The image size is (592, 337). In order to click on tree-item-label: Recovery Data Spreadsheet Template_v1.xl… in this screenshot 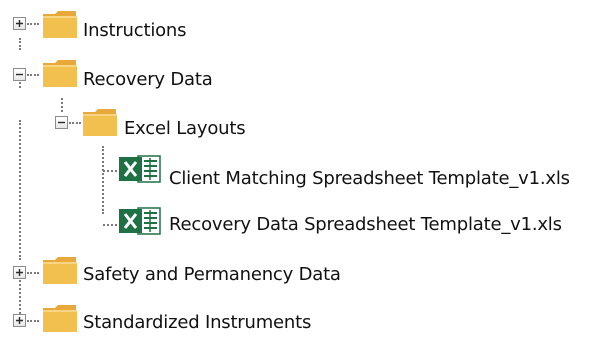, I will do `click(365, 224)`.